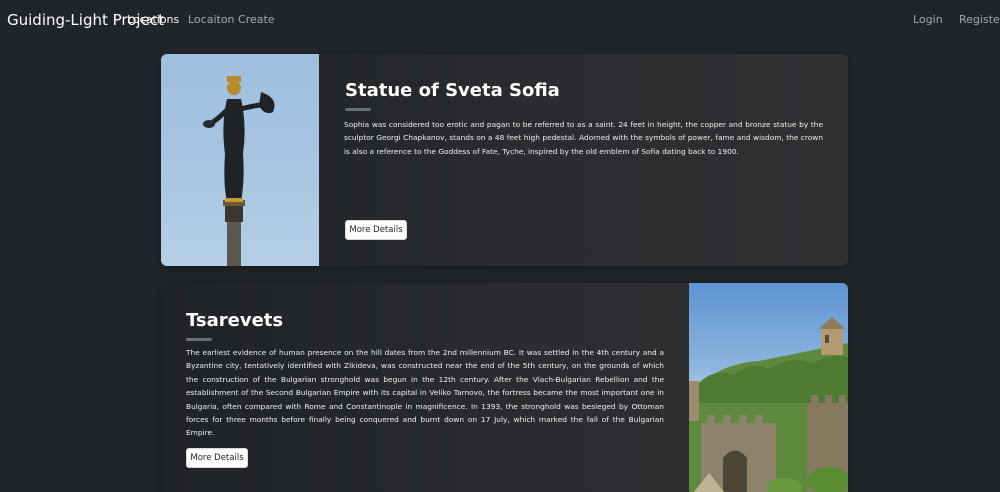 This screenshot has height=492, width=1000. What do you see at coordinates (235, 320) in the screenshot?
I see `location-title: Tsarevets` at bounding box center [235, 320].